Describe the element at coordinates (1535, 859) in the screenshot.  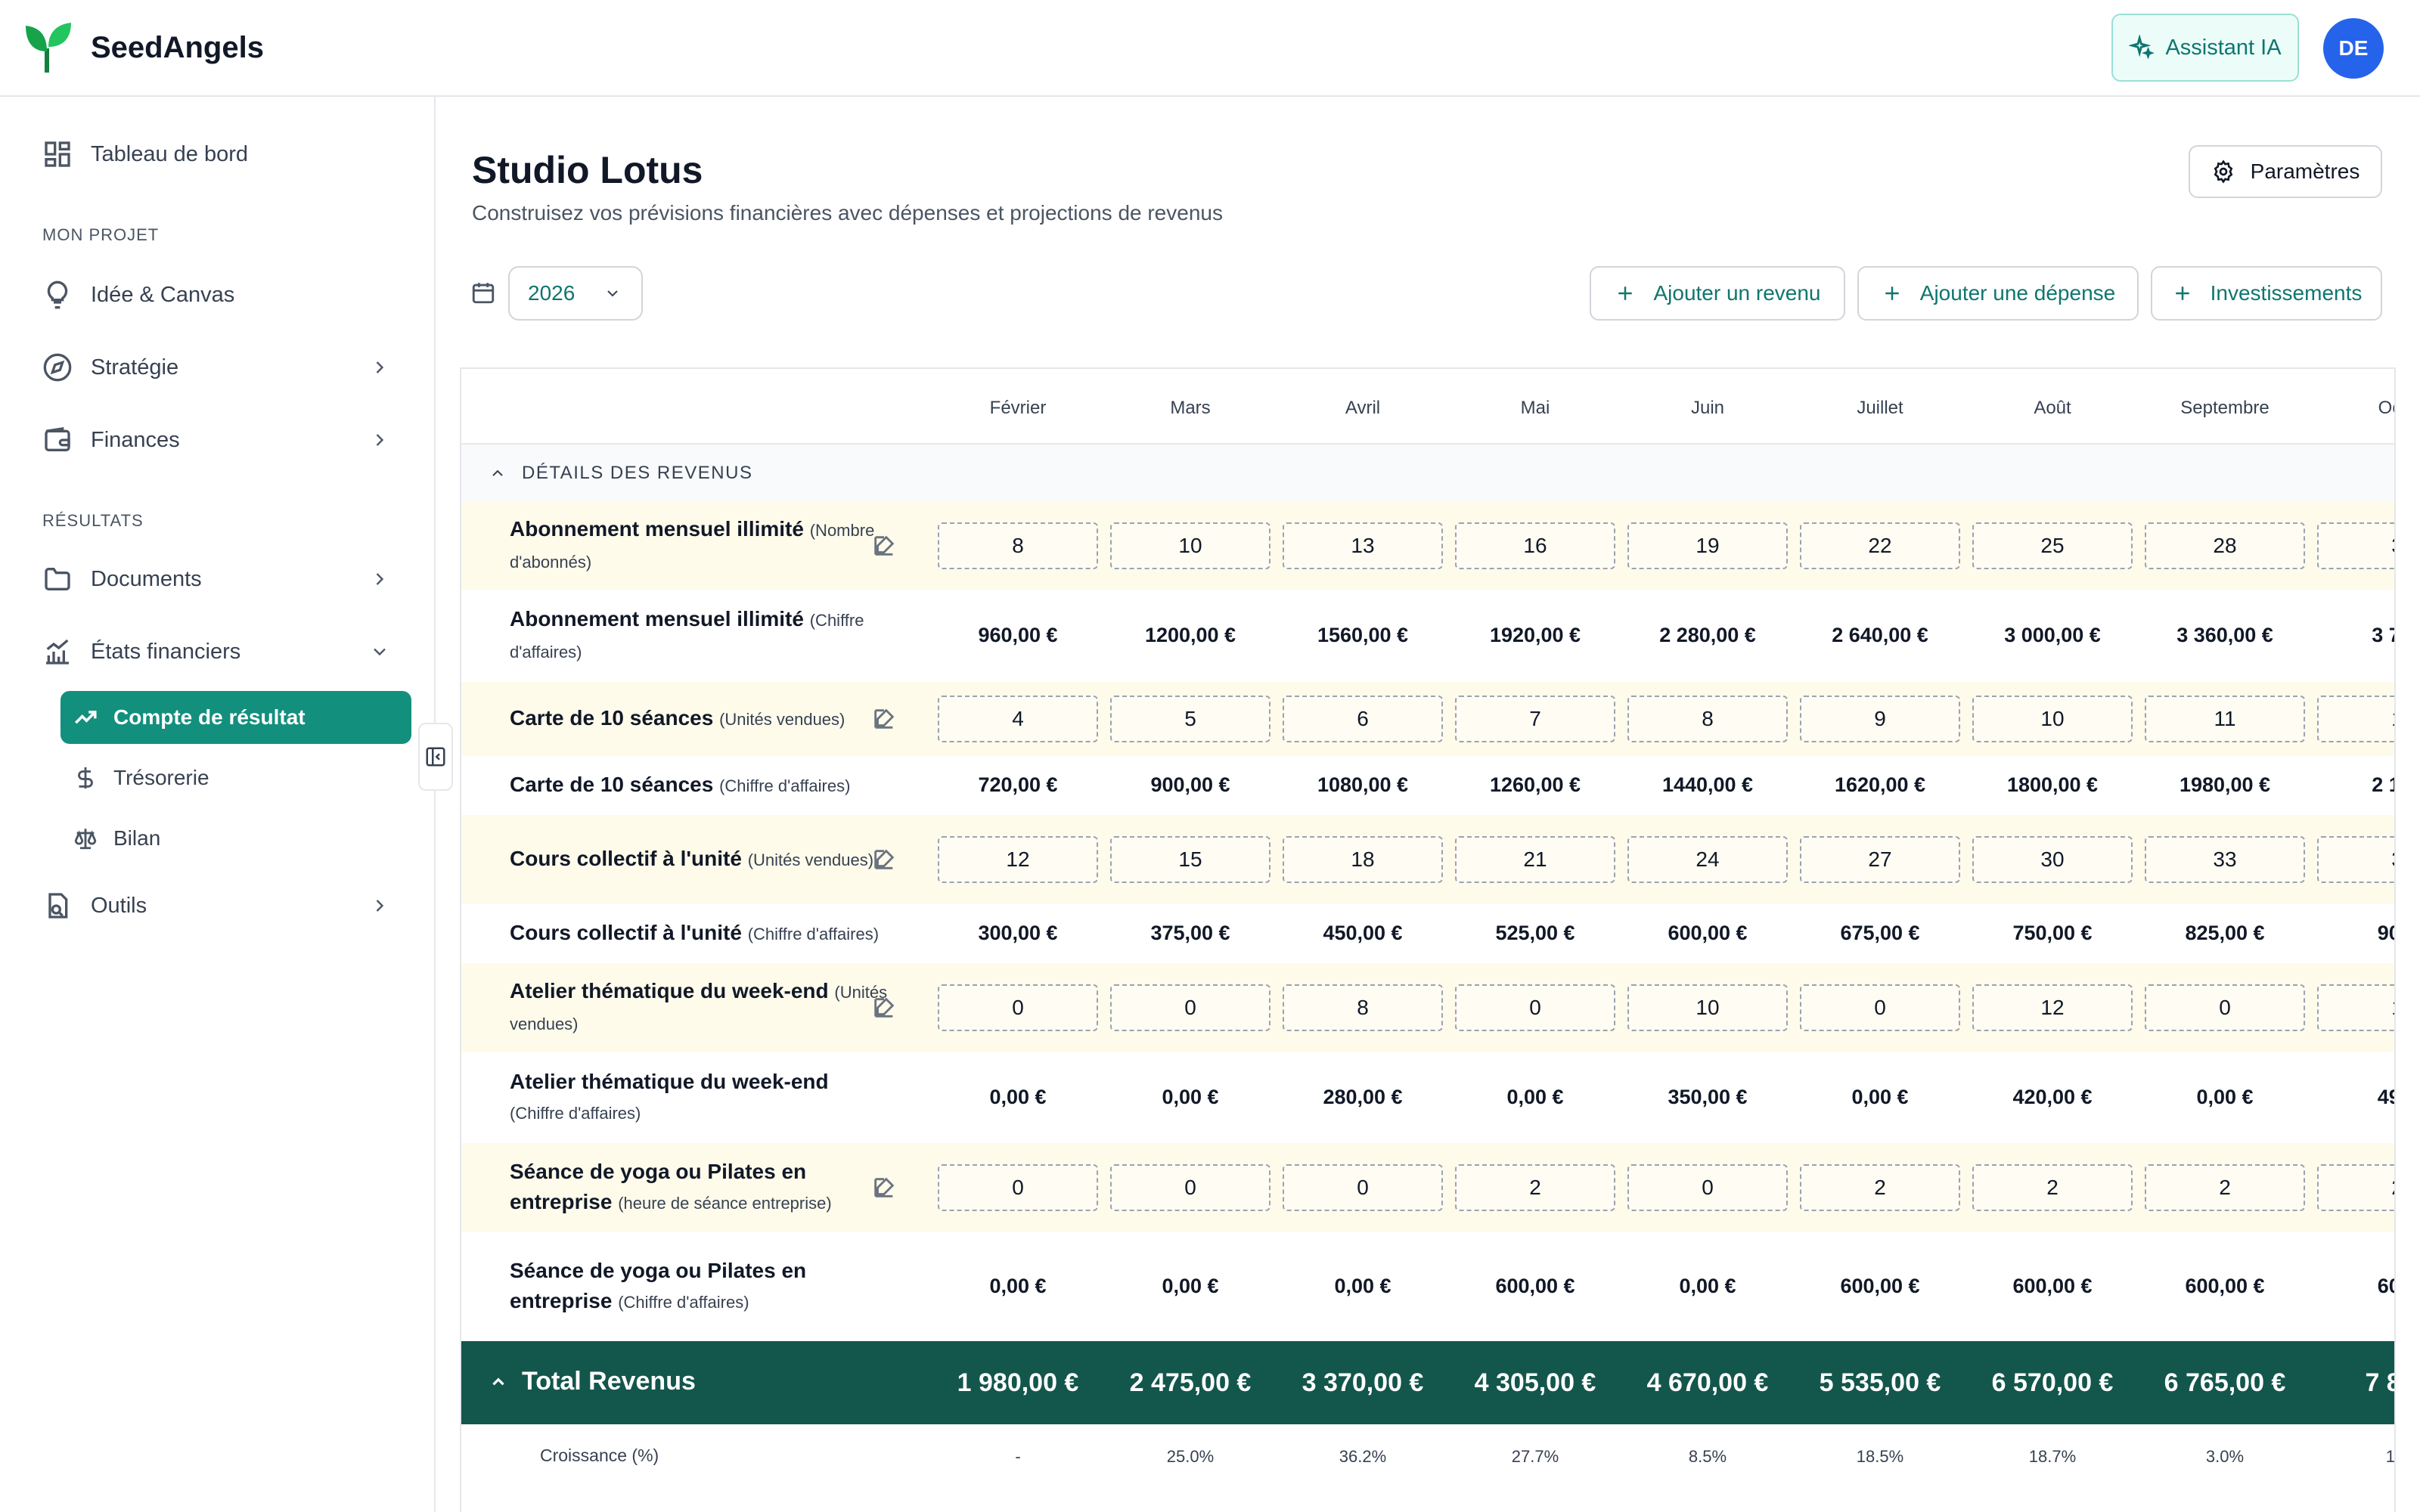
I see `value-input: 21` at that location.